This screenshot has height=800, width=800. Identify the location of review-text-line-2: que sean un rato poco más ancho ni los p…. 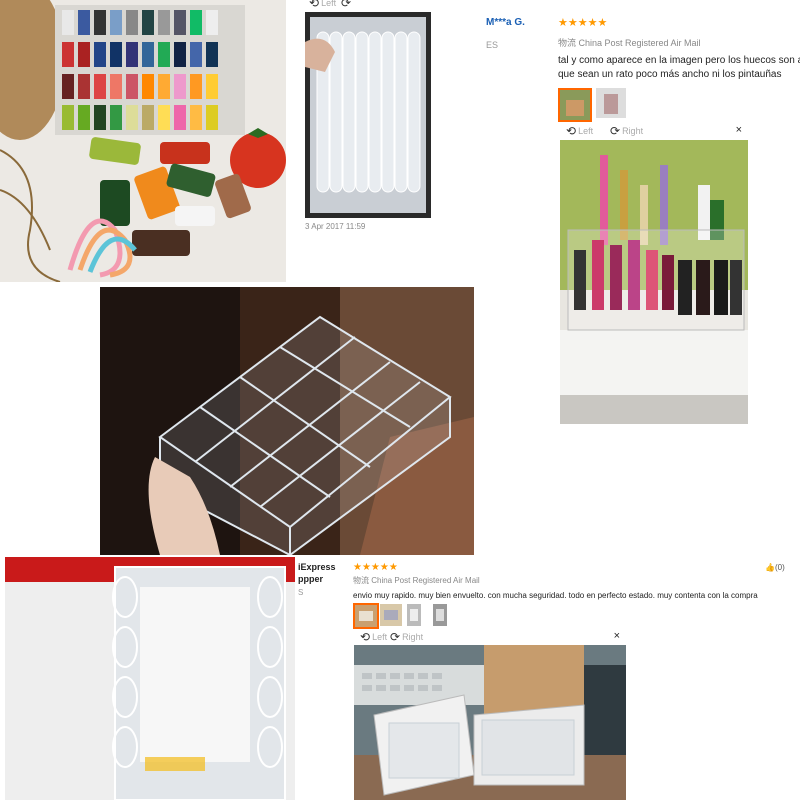
(670, 74).